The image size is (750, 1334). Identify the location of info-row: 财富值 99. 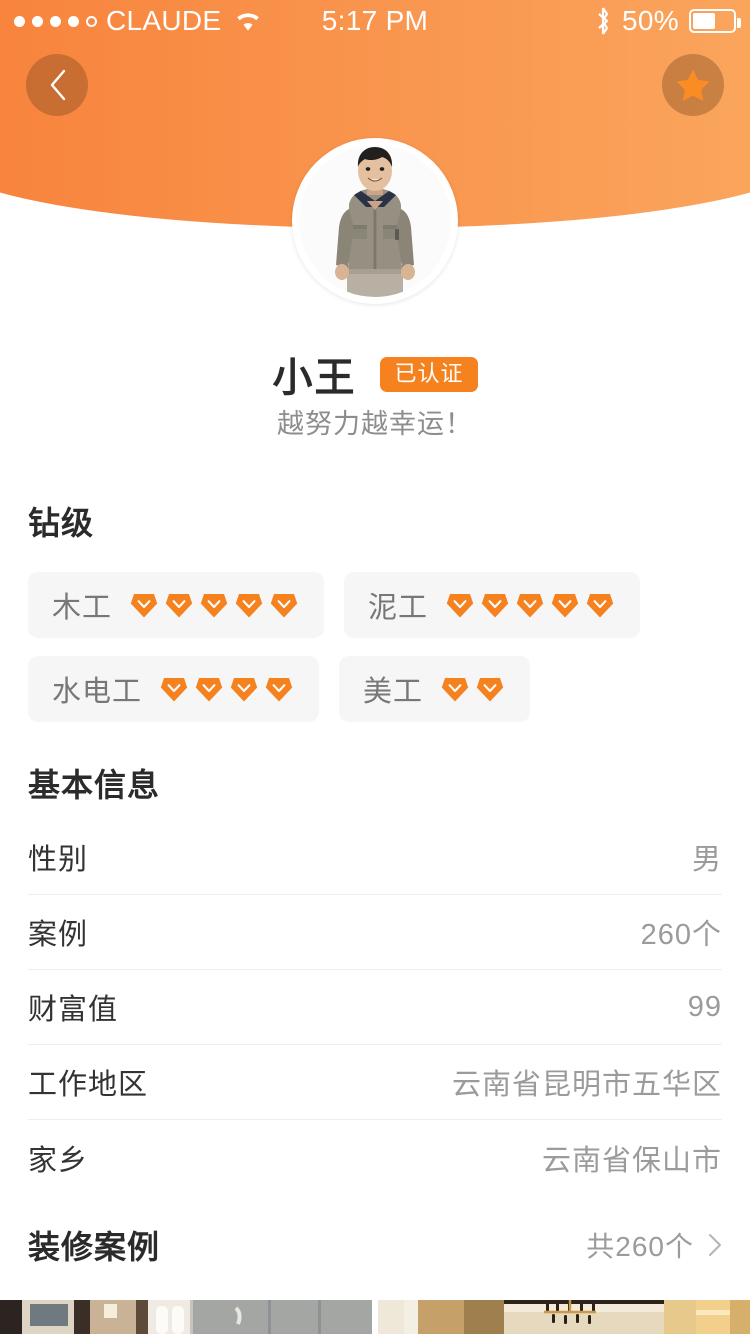
(375, 1007).